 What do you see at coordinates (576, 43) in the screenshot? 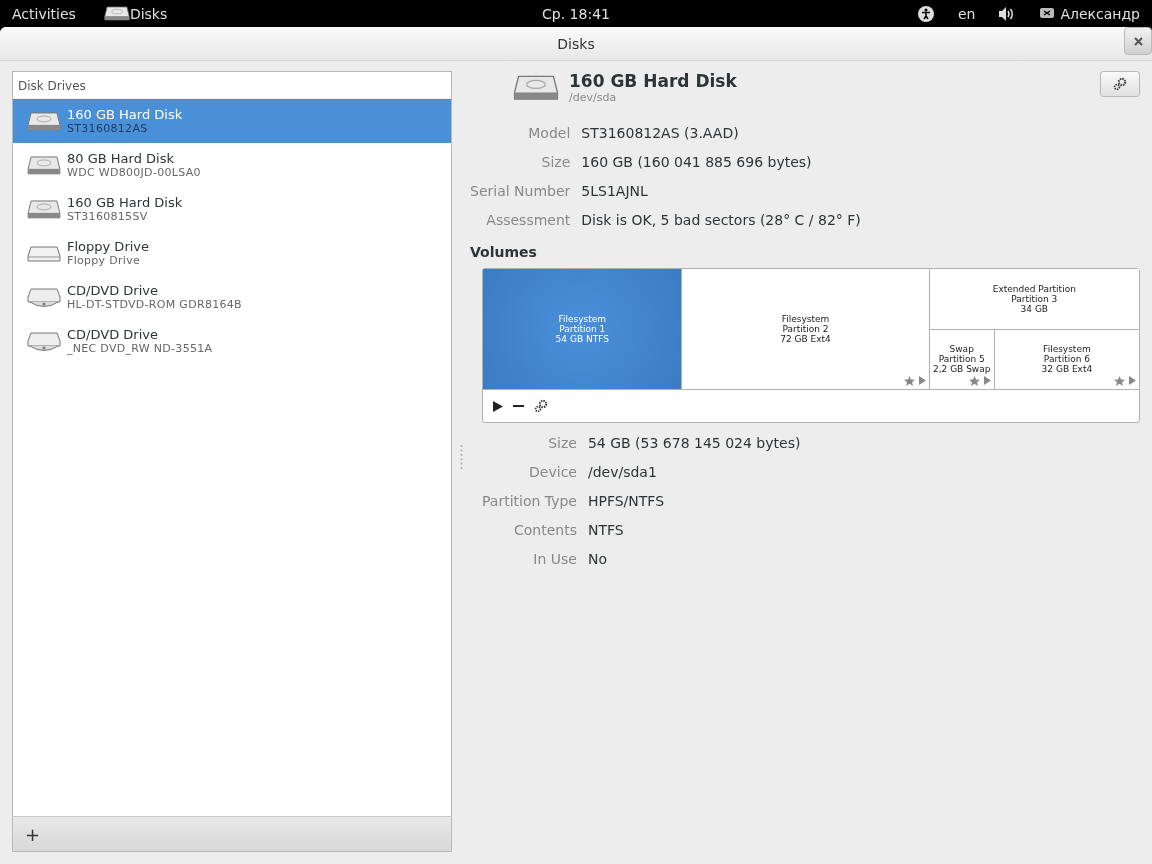
I see `window-title: Disks` at bounding box center [576, 43].